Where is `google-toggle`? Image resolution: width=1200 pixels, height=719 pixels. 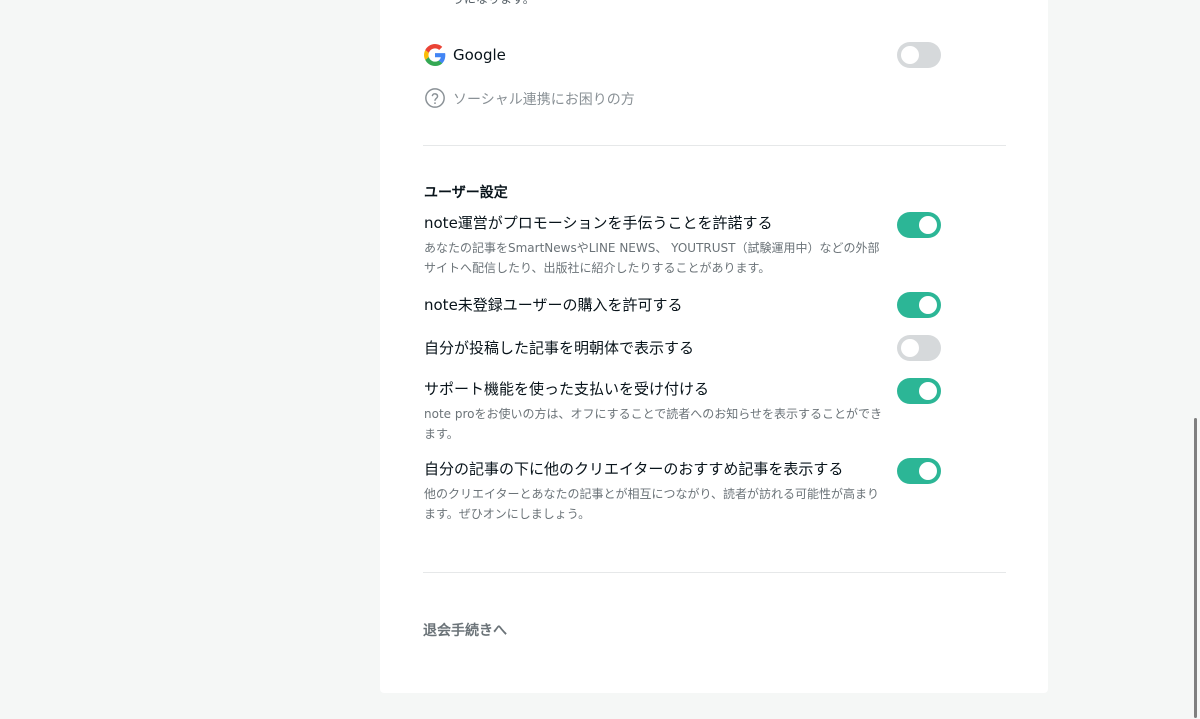 google-toggle is located at coordinates (919, 55).